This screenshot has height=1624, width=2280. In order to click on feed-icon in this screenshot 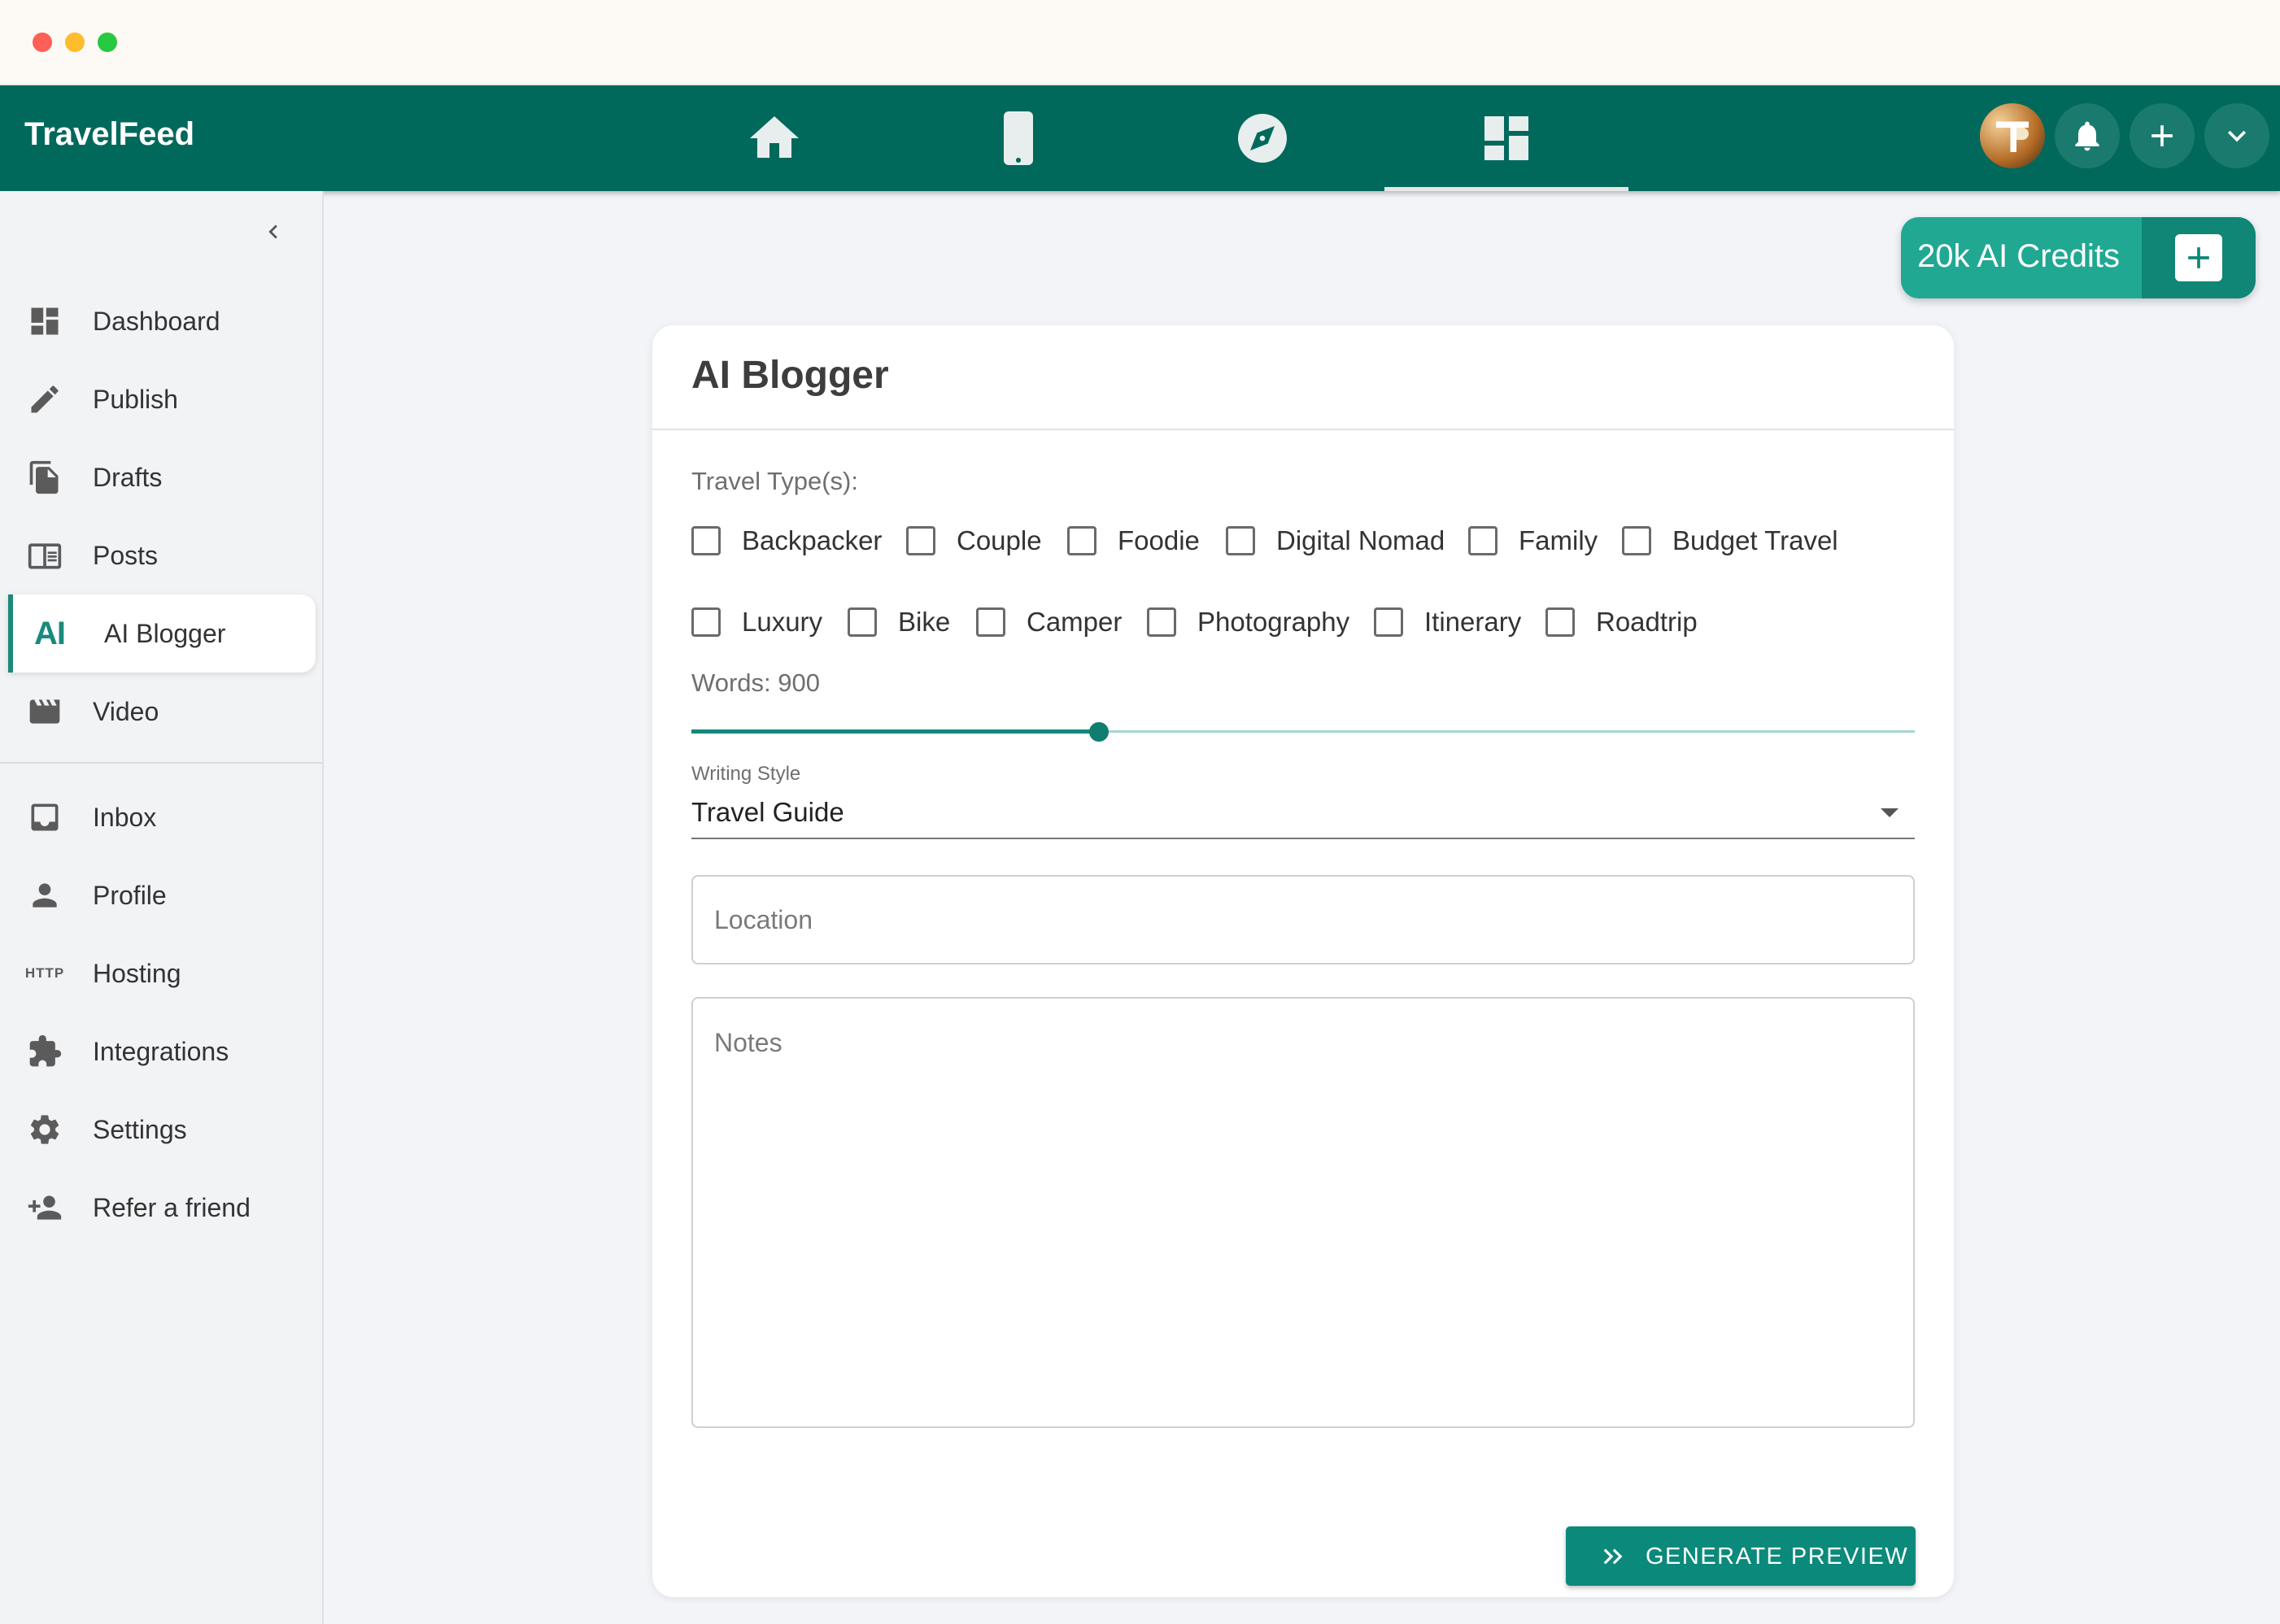, I will do `click(44, 555)`.